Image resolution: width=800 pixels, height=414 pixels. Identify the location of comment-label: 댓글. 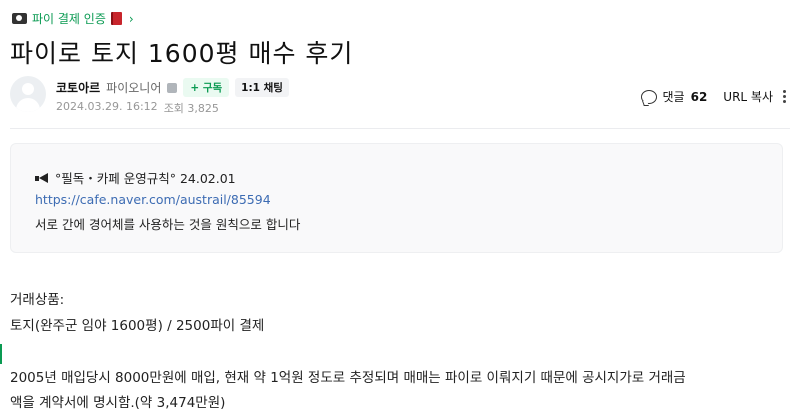
(674, 96).